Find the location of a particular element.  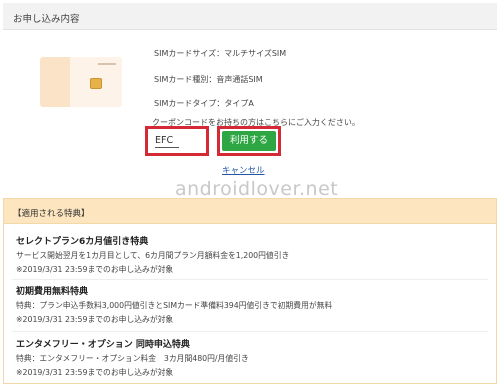

watermark: androidlover.net is located at coordinates (257, 189).